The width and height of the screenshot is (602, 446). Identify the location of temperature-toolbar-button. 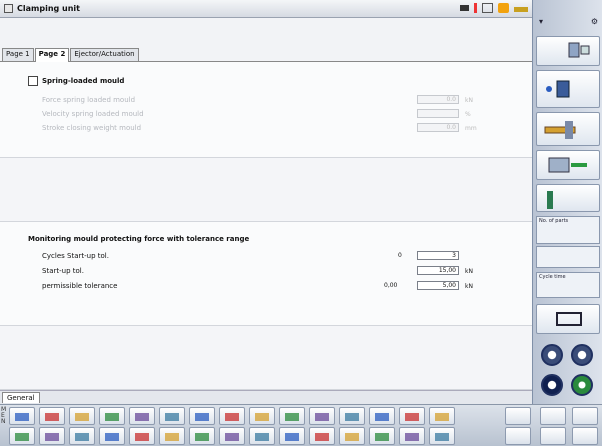
(262, 416).